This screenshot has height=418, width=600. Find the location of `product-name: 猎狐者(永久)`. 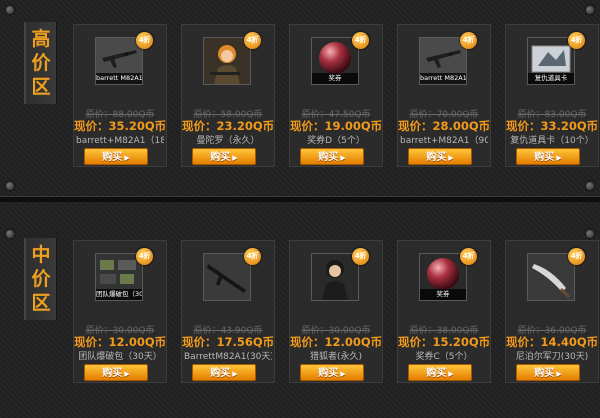

product-name: 猎狐者(永久) is located at coordinates (336, 357).